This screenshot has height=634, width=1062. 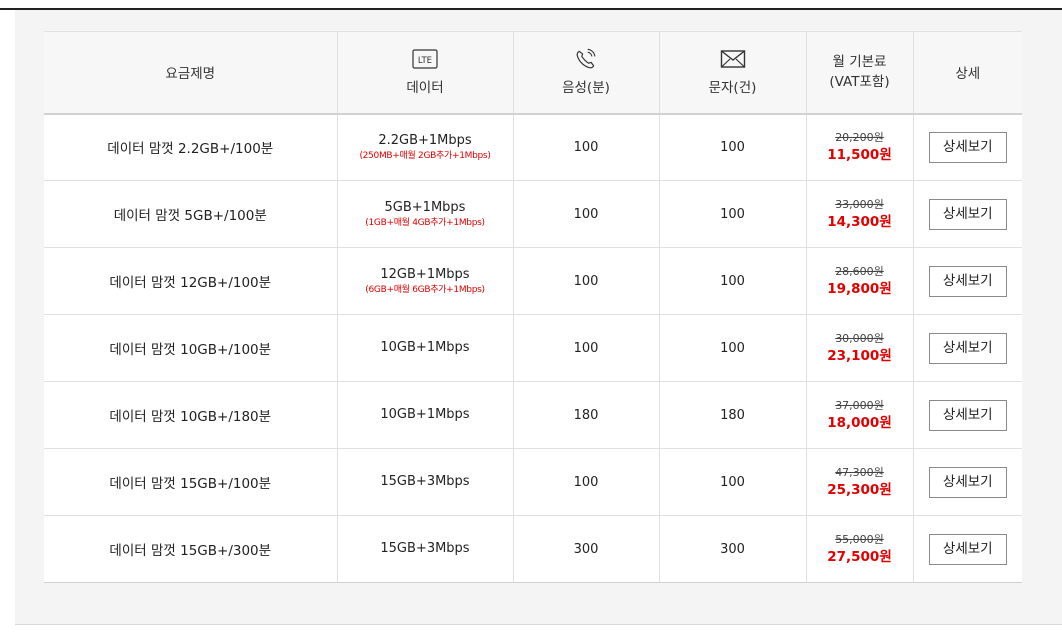 What do you see at coordinates (732, 59) in the screenshot?
I see `envelope-icon` at bounding box center [732, 59].